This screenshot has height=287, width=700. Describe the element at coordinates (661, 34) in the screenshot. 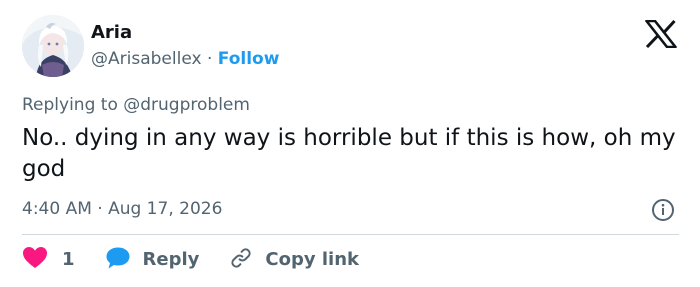

I see `x-logo-icon` at that location.